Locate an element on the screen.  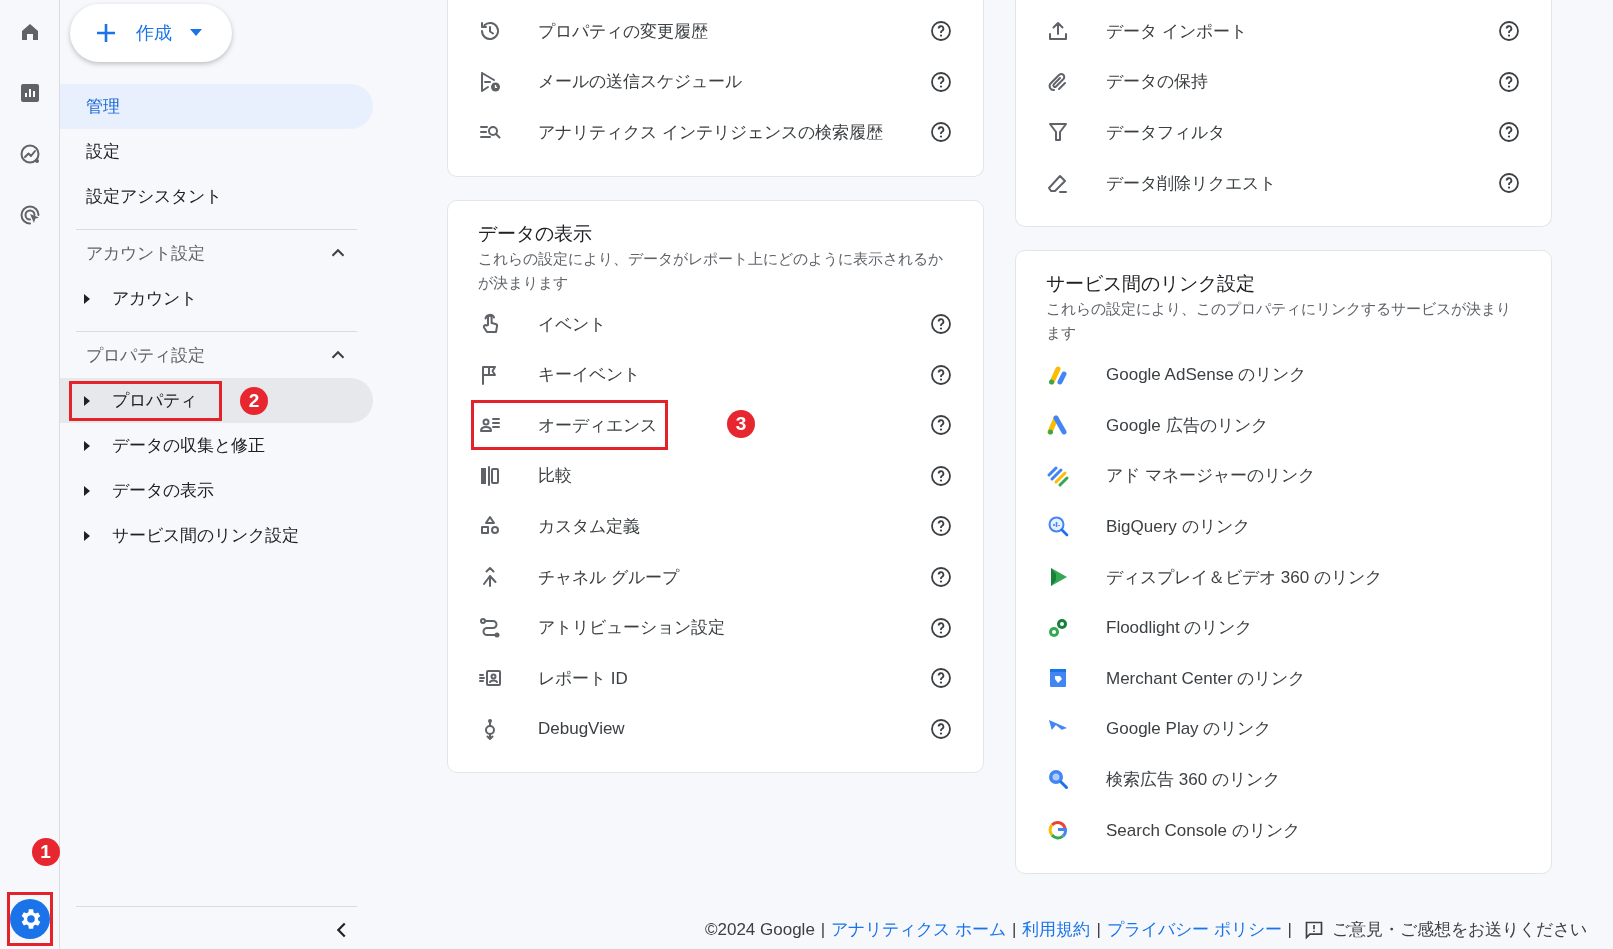
menu-item: Search Console のリンク is located at coordinates (1283, 830).